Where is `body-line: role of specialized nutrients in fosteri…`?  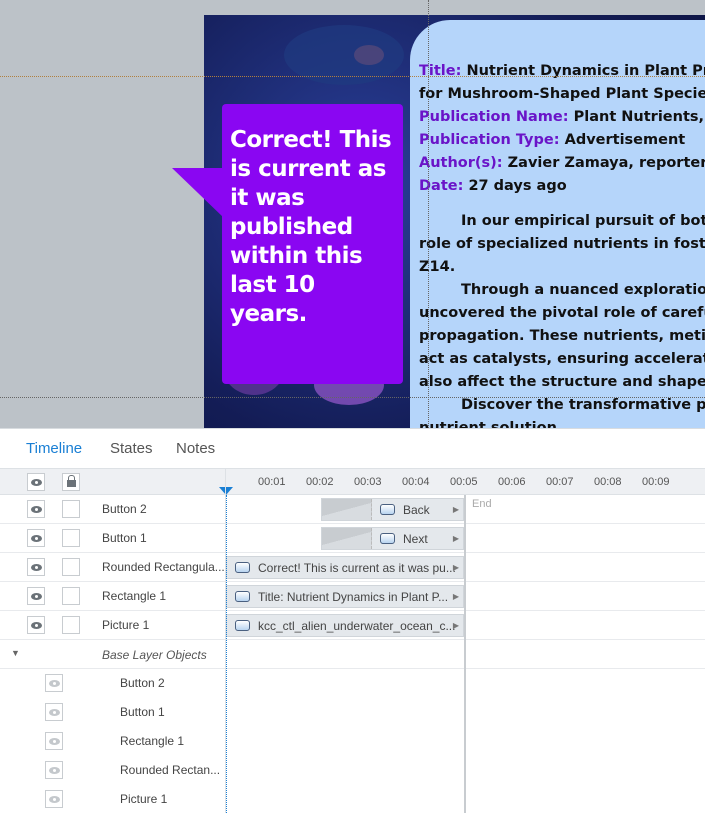 body-line: role of specialized nutrients in fosteri… is located at coordinates (562, 244).